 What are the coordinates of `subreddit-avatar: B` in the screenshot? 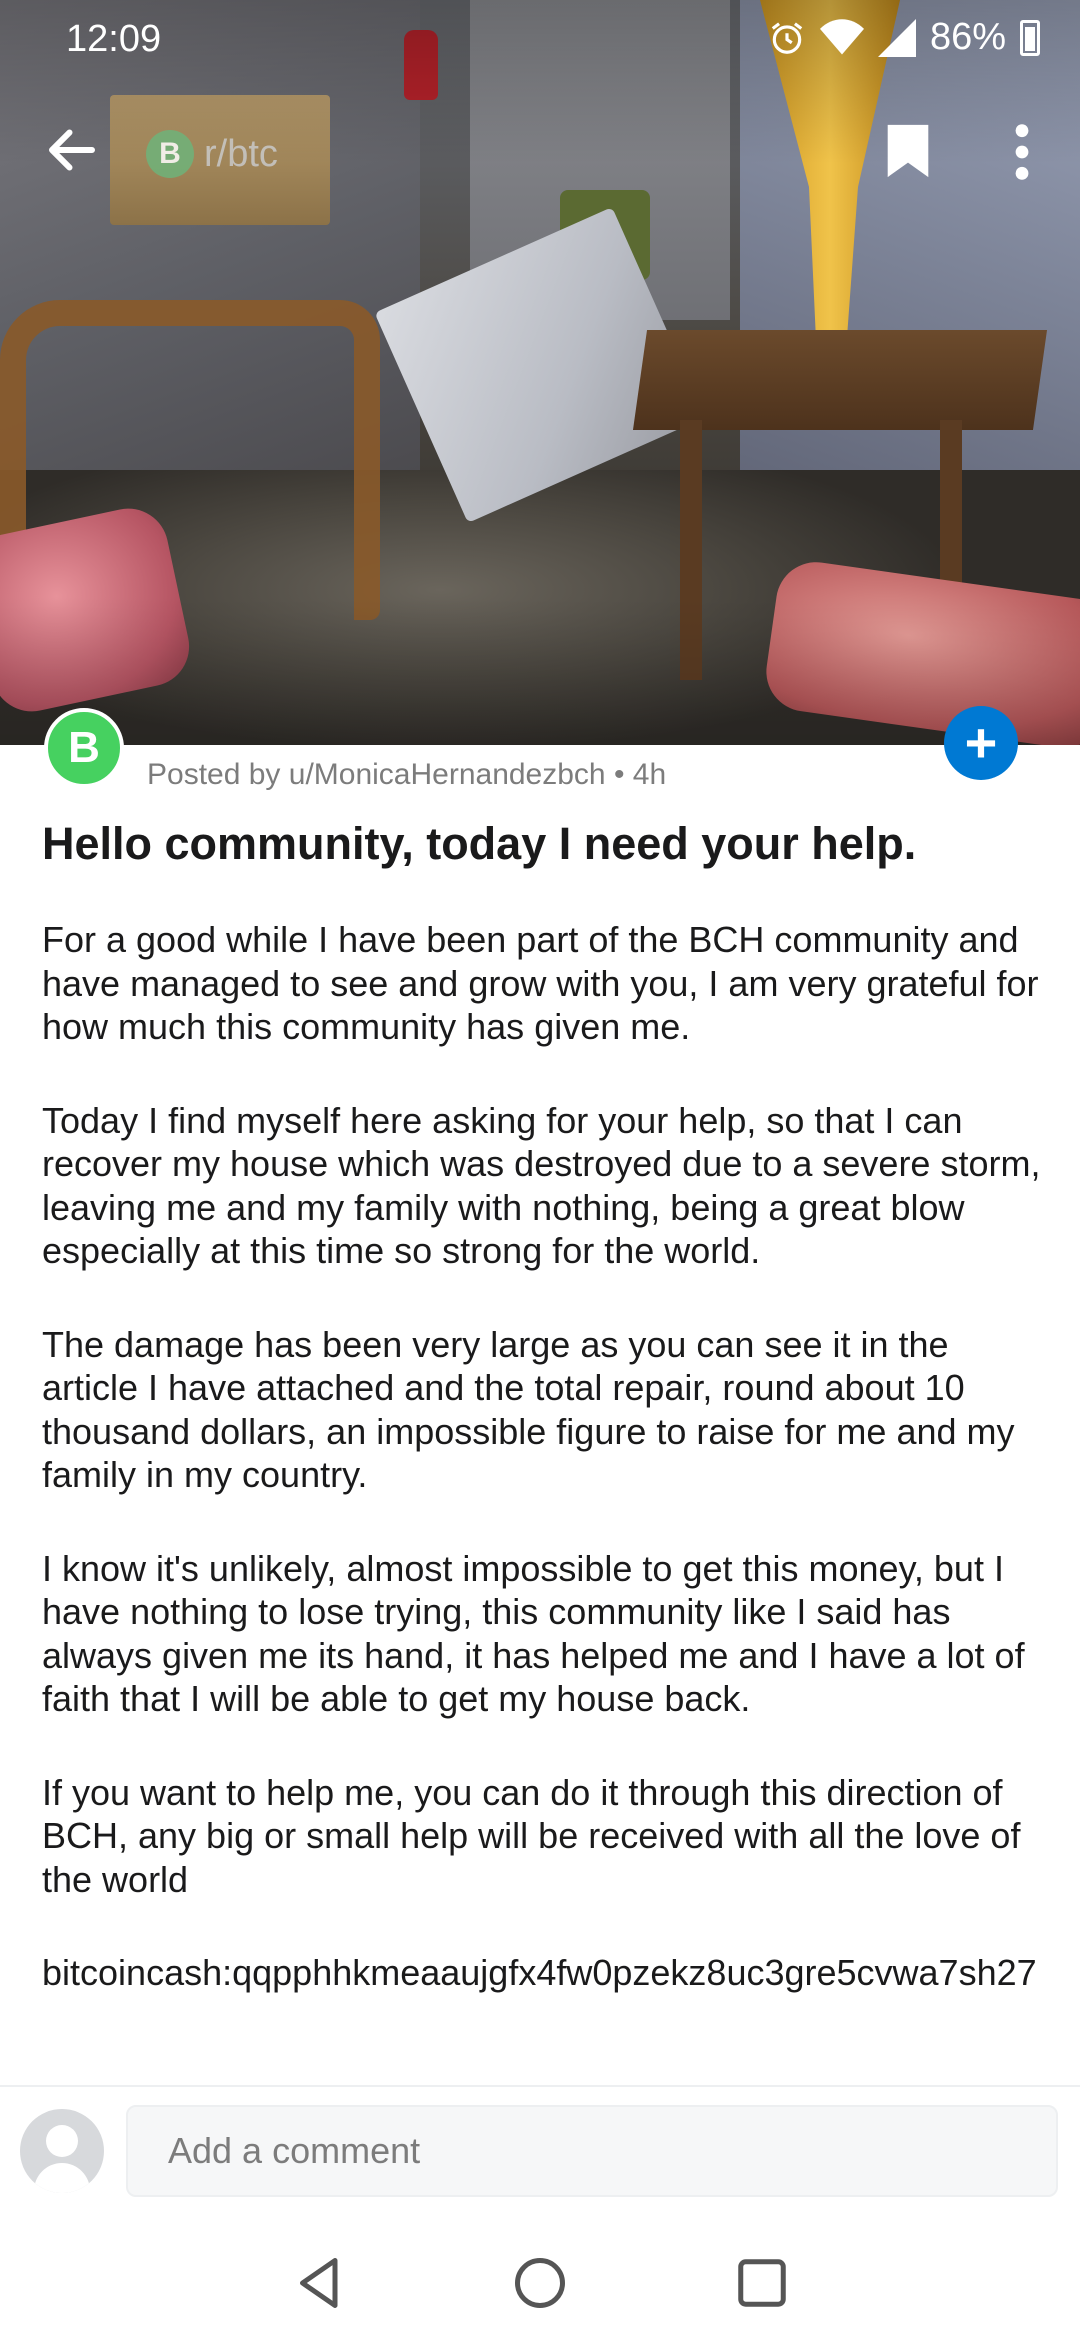 It's located at (84, 748).